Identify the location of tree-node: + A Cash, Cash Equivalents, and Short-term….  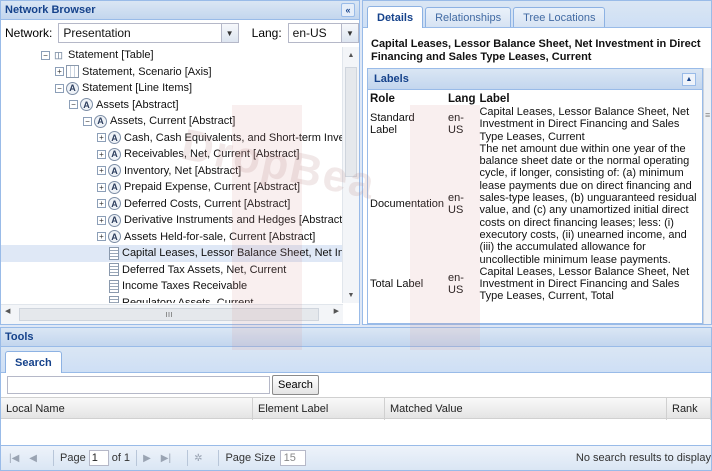
(172, 138).